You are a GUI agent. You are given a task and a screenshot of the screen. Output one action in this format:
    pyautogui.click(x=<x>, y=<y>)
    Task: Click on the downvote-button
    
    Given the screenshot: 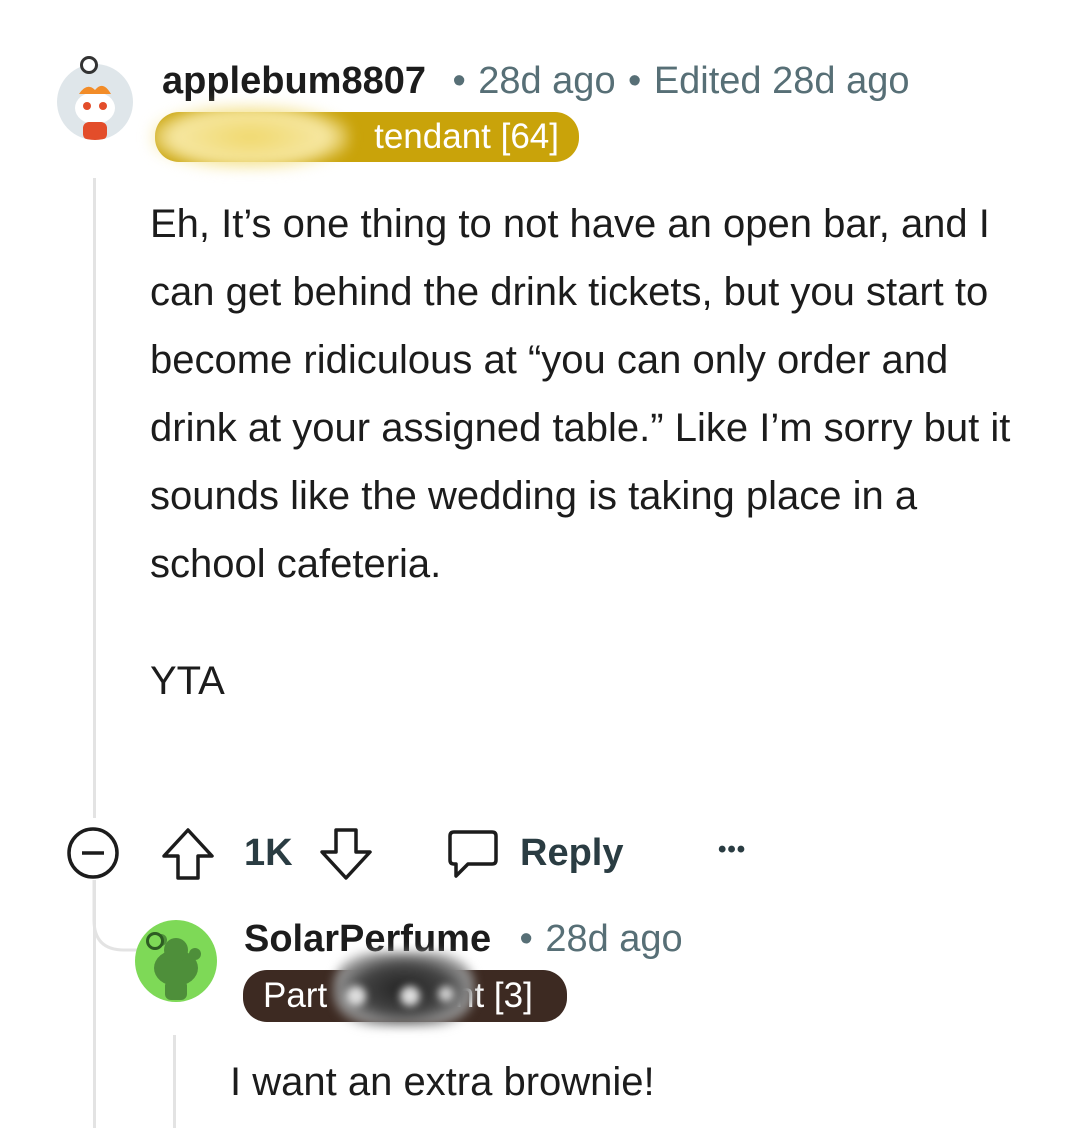 What is the action you would take?
    pyautogui.click(x=346, y=854)
    